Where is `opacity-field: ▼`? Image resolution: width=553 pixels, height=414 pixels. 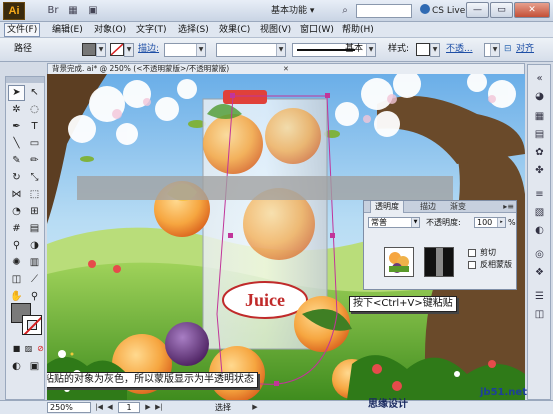 opacity-field: ▼ is located at coordinates (492, 50).